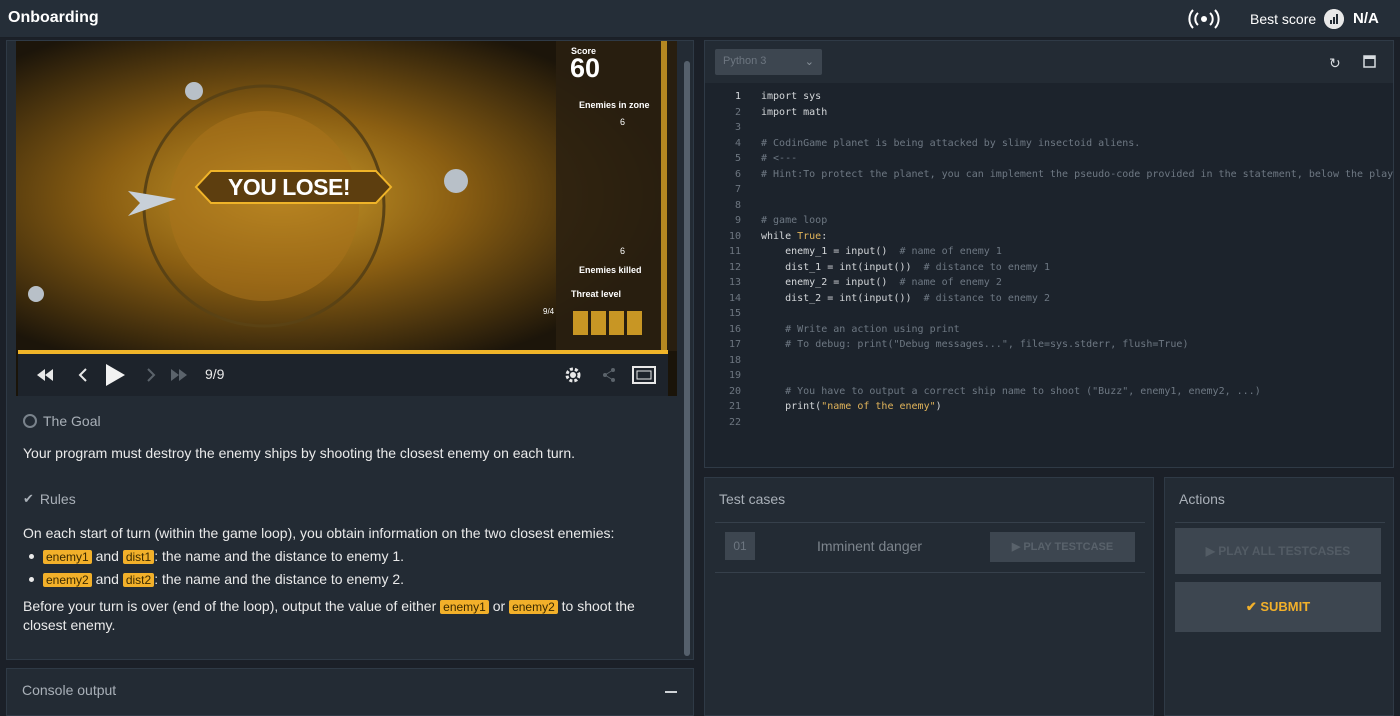 This screenshot has height=716, width=1400. Describe the element at coordinates (737, 143) in the screenshot. I see `line-number: 4` at that location.